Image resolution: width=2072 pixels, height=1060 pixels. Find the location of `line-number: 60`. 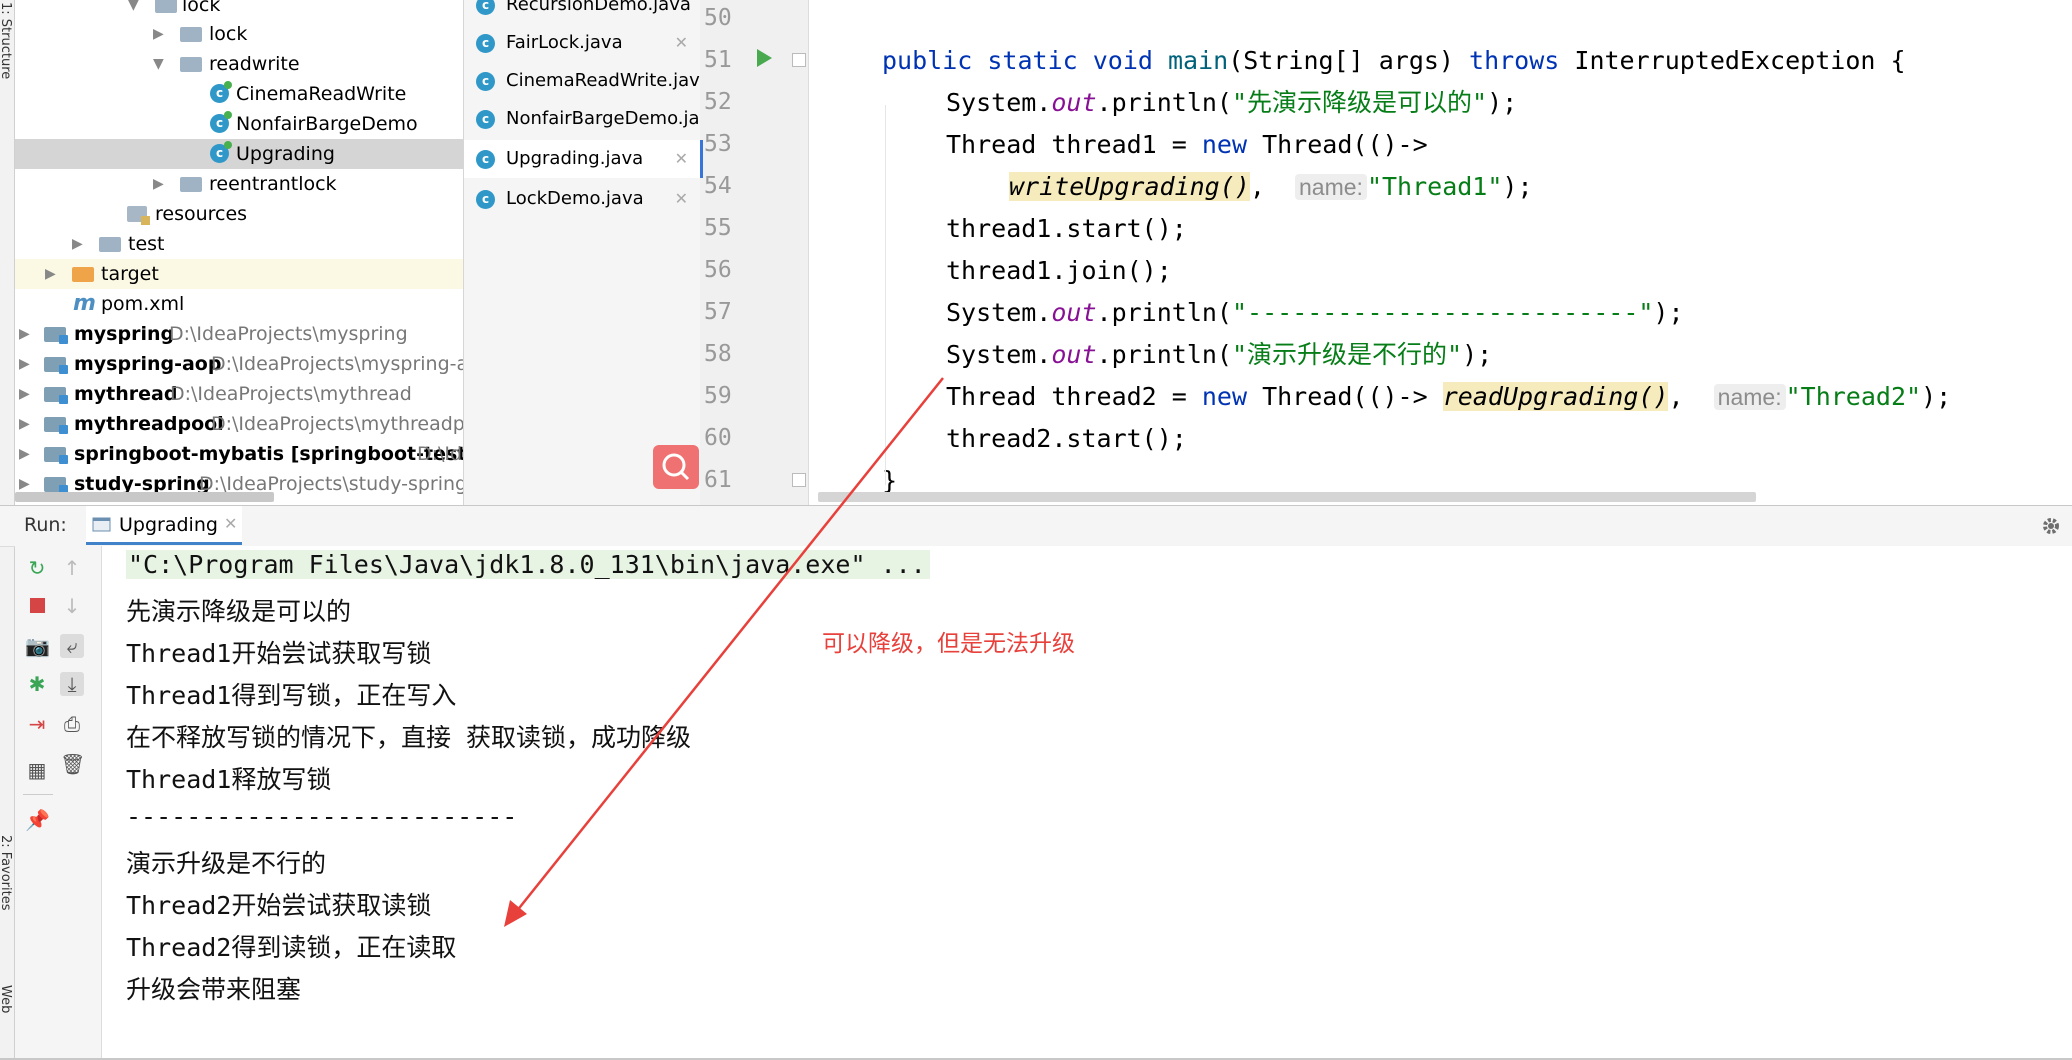

line-number: 60 is located at coordinates (718, 438).